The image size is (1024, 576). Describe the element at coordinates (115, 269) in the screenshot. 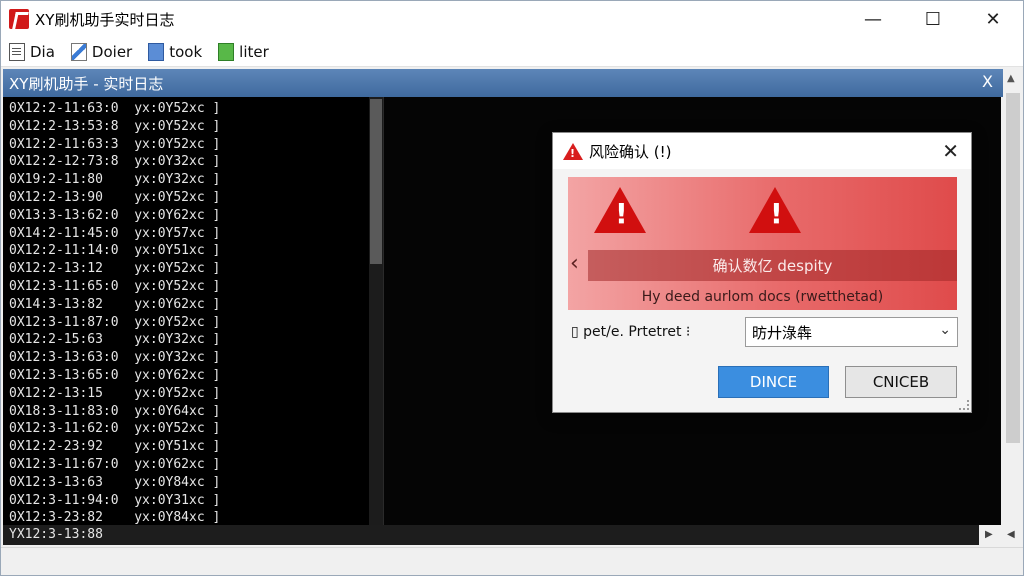

I see `log-line: 0X12:2-13:12 yx:0Y52xc ]` at that location.